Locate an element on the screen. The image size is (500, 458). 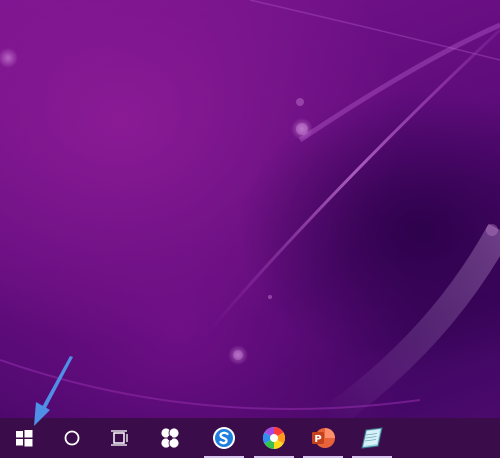
notepad-app-icon is located at coordinates (372, 438).